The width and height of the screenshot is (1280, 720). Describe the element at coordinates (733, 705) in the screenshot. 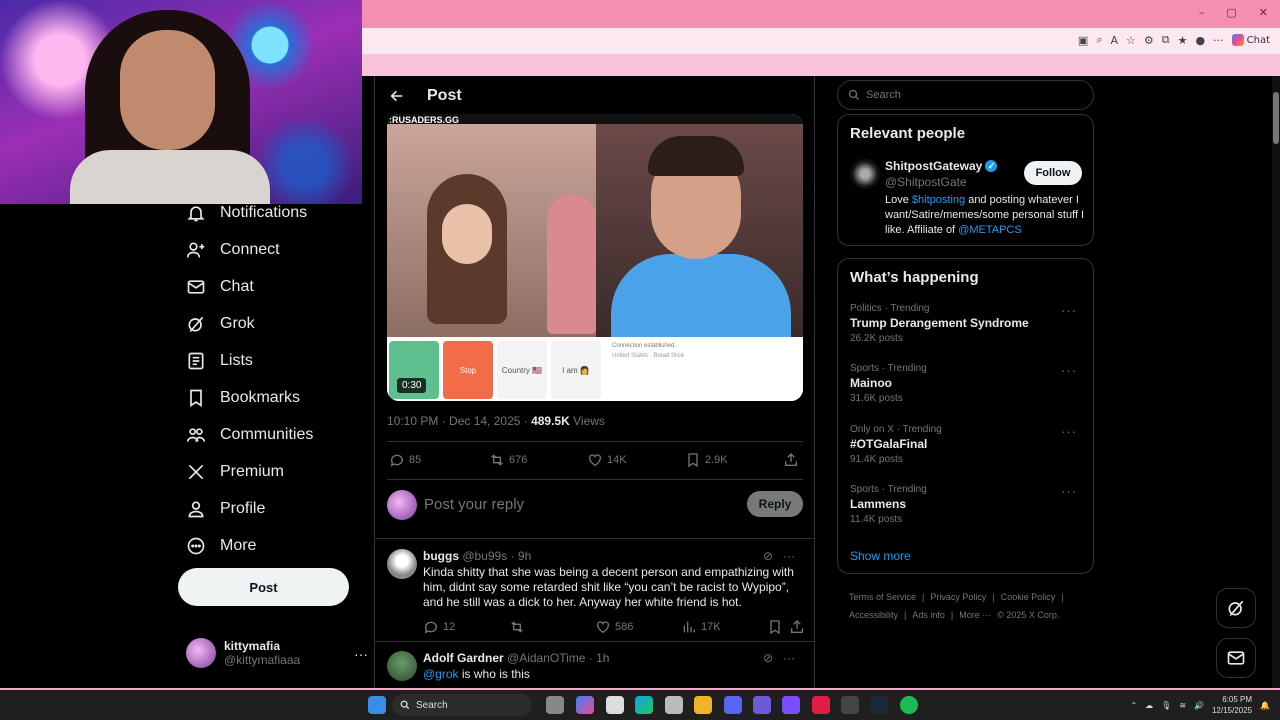

I see `discord-app-icon` at that location.